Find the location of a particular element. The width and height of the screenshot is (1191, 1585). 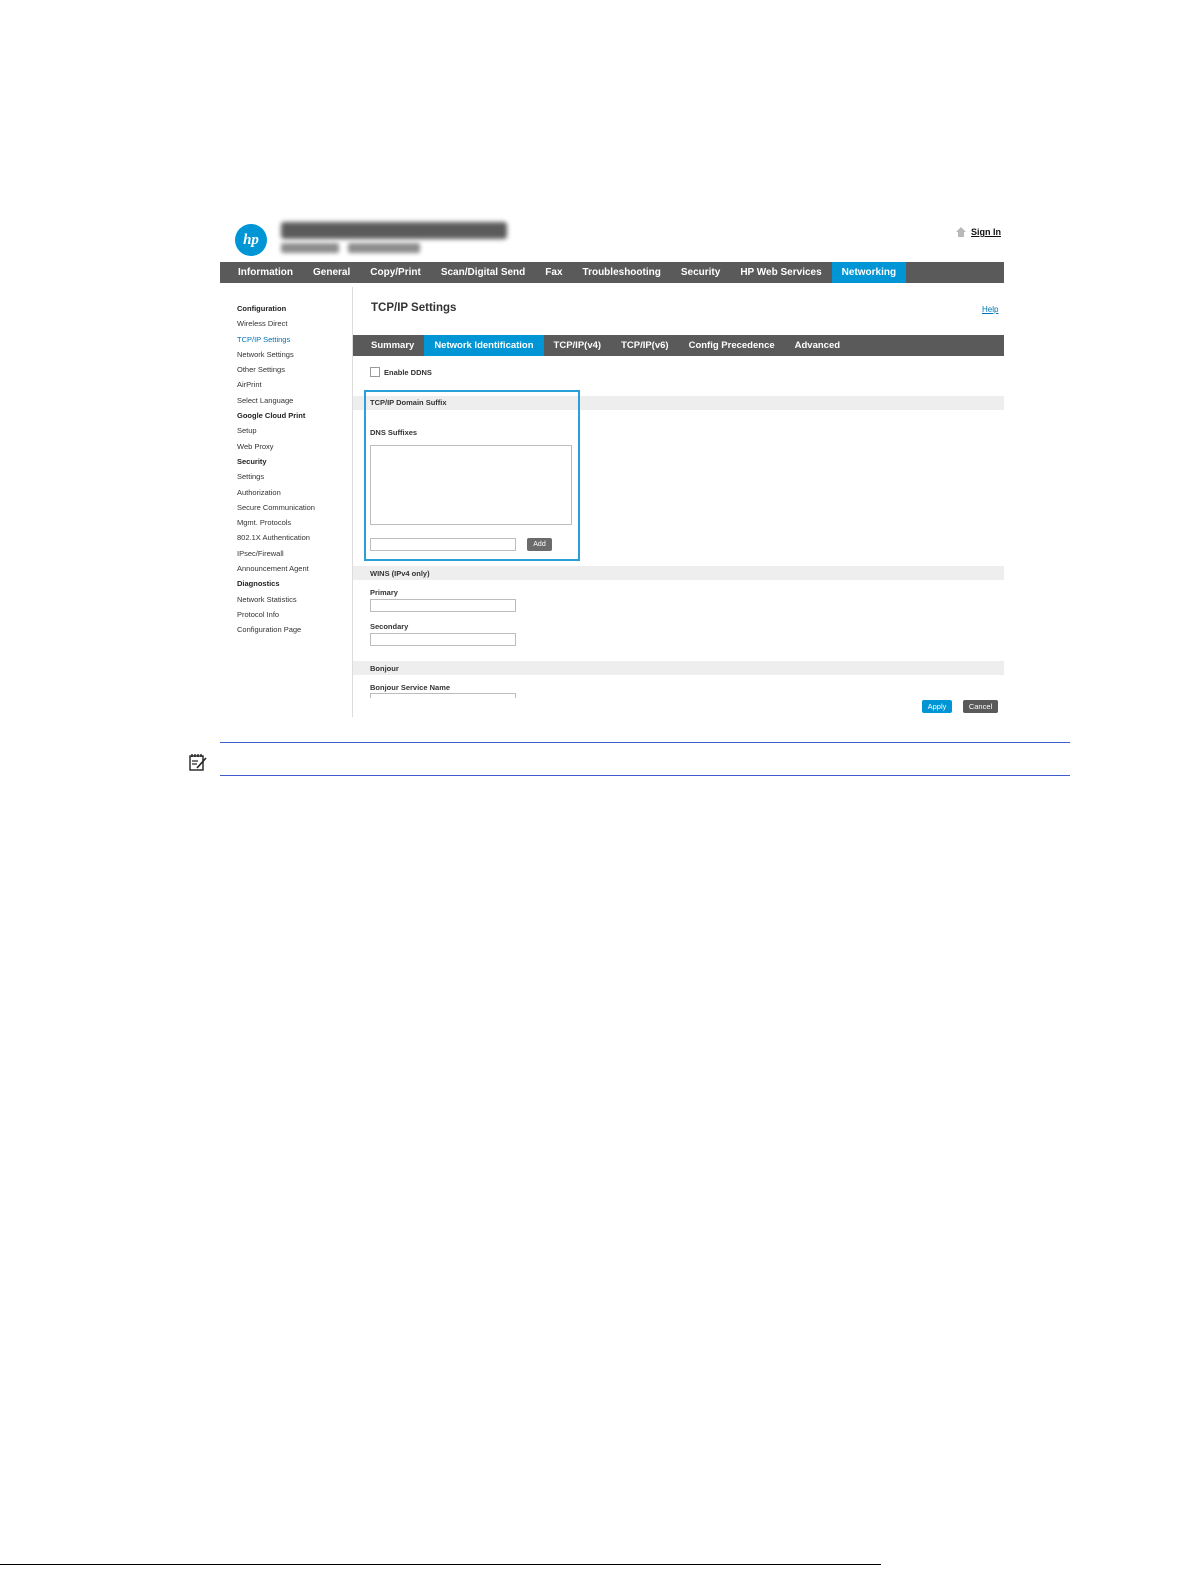

note-bottom-rule is located at coordinates (645, 775).